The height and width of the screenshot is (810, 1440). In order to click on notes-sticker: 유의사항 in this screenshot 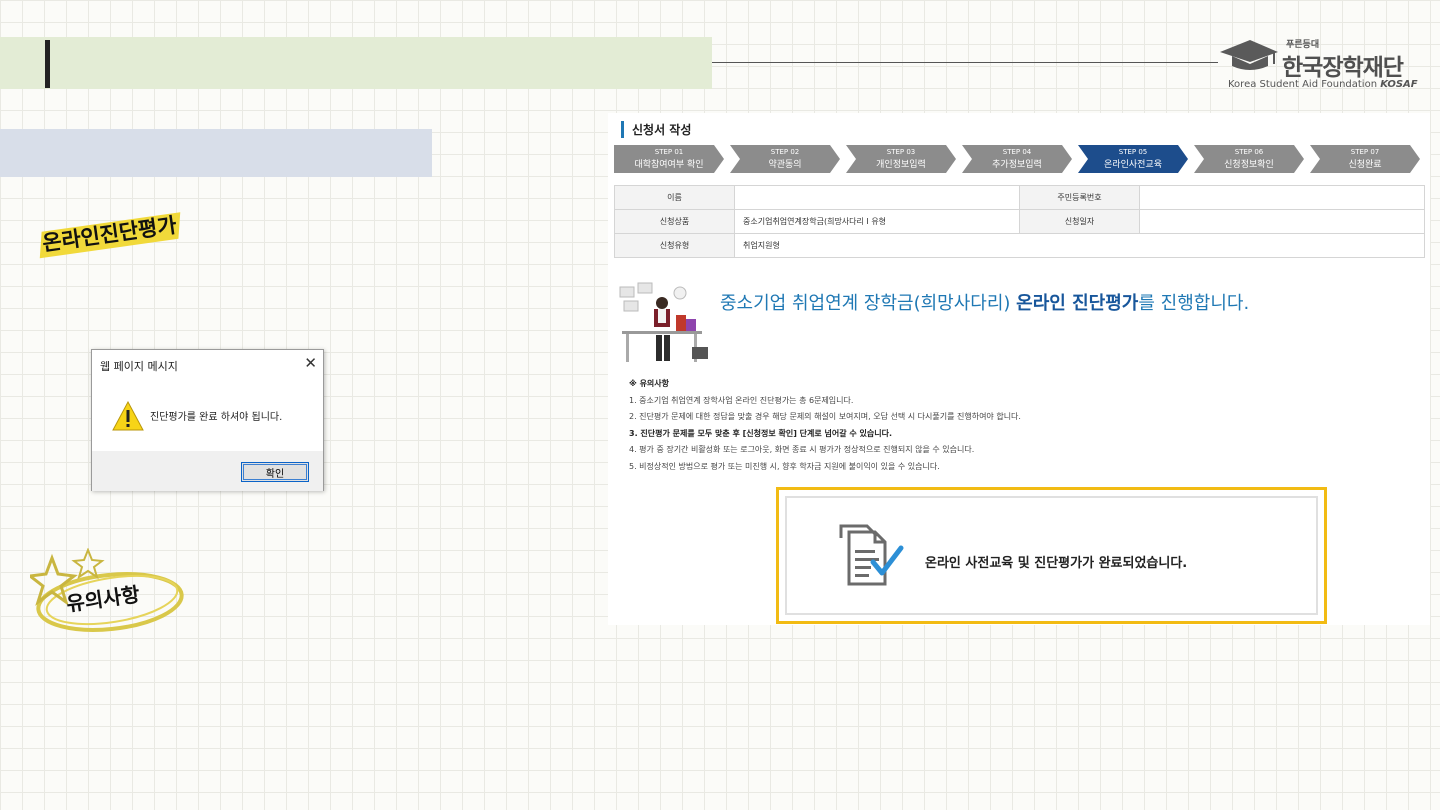, I will do `click(107, 592)`.